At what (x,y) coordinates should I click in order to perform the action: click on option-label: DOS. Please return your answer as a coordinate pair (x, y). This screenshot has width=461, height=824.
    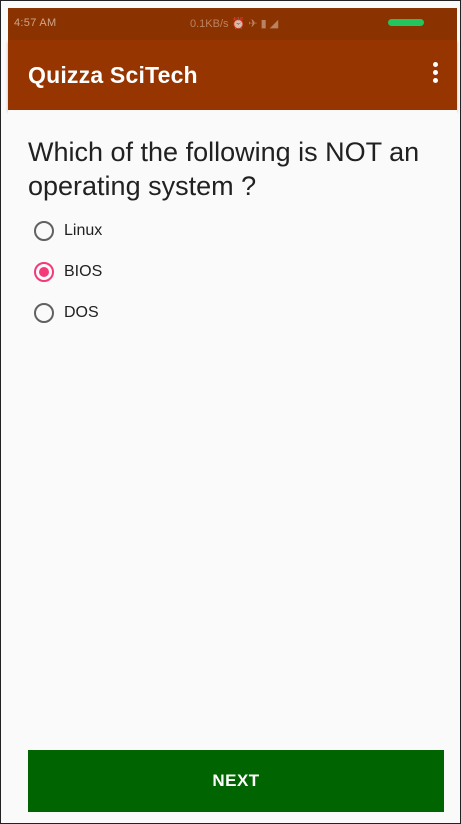
    Looking at the image, I should click on (81, 312).